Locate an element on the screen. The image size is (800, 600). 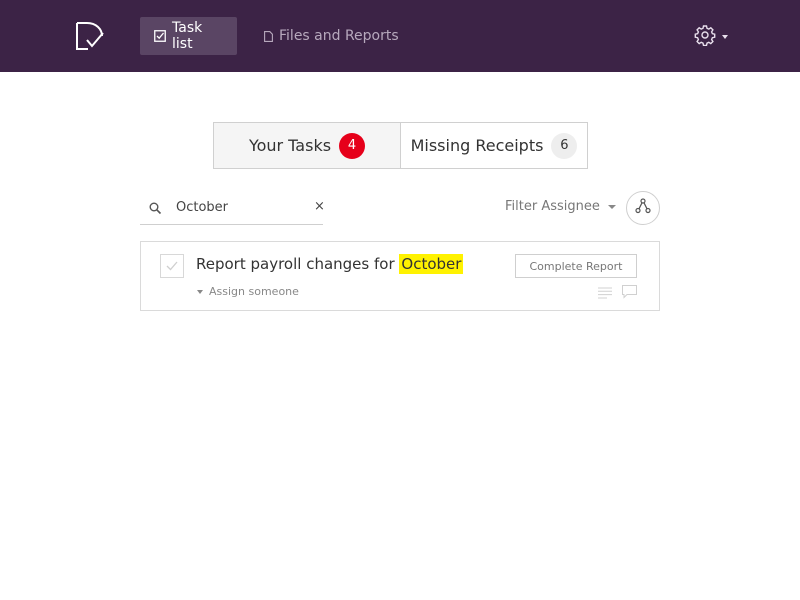
hierarchy-view-button is located at coordinates (643, 208).